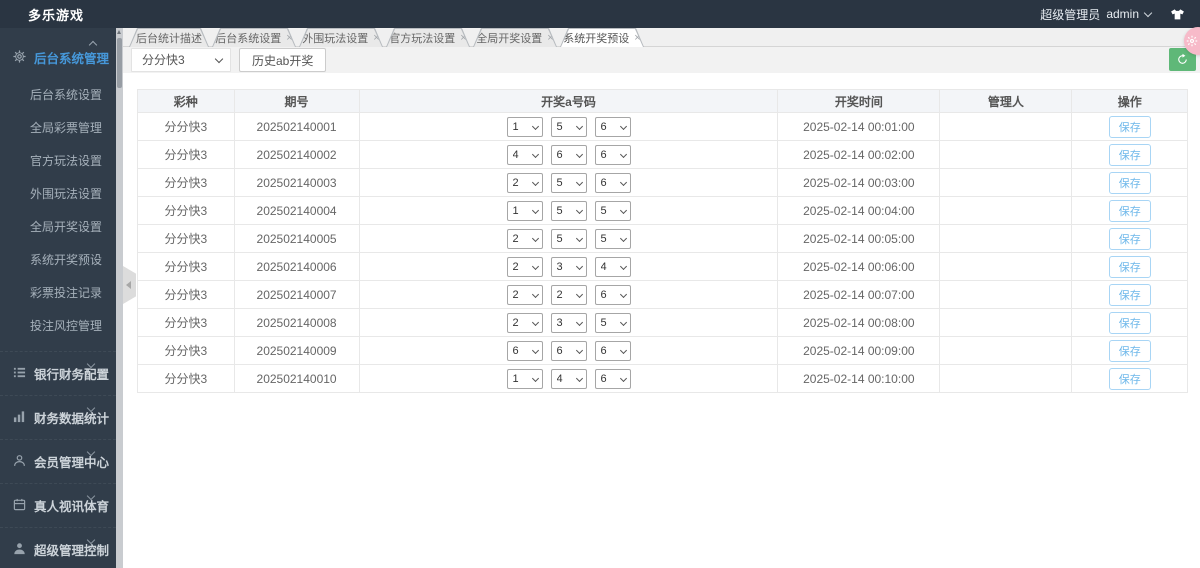 Image resolution: width=1200 pixels, height=568 pixels. Describe the element at coordinates (58, 293) in the screenshot. I see `sidebar-item-bet-records: 彩票投注记录` at that location.